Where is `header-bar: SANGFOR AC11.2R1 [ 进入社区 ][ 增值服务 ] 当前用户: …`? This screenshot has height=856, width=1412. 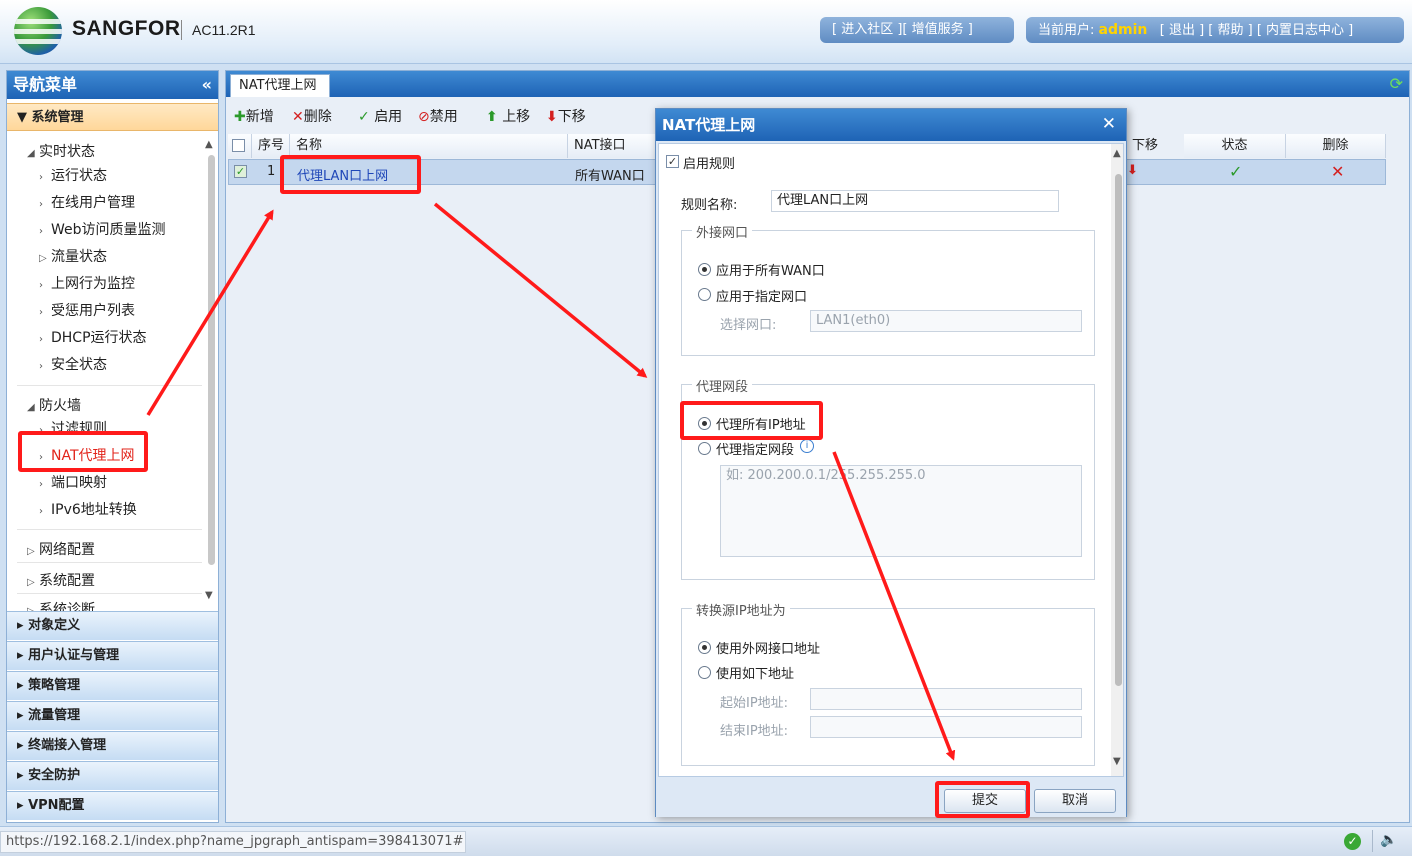 header-bar: SANGFOR AC11.2R1 [ 进入社区 ][ 增值服务 ] 当前用户: … is located at coordinates (706, 32).